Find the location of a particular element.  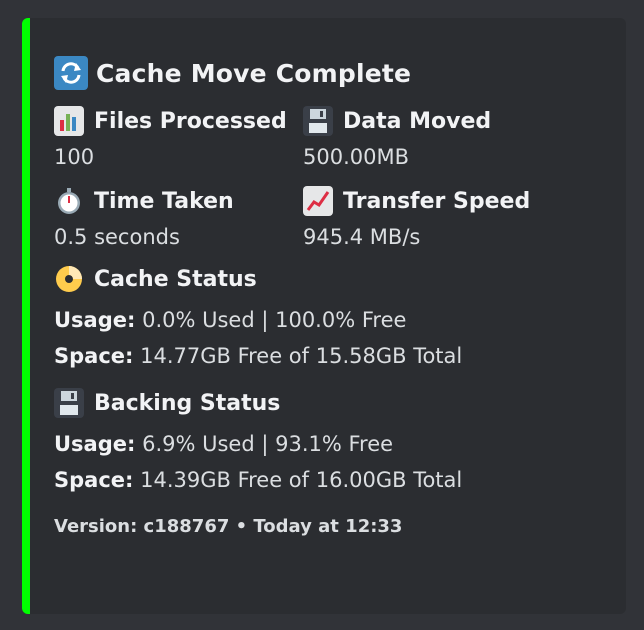

field-data-moved: Data Moved 500.00MB is located at coordinates (433, 137).